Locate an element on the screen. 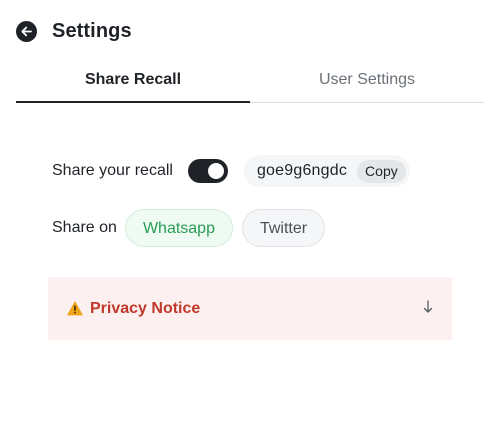  privacy-notice-title: Privacy Notice is located at coordinates (145, 308).